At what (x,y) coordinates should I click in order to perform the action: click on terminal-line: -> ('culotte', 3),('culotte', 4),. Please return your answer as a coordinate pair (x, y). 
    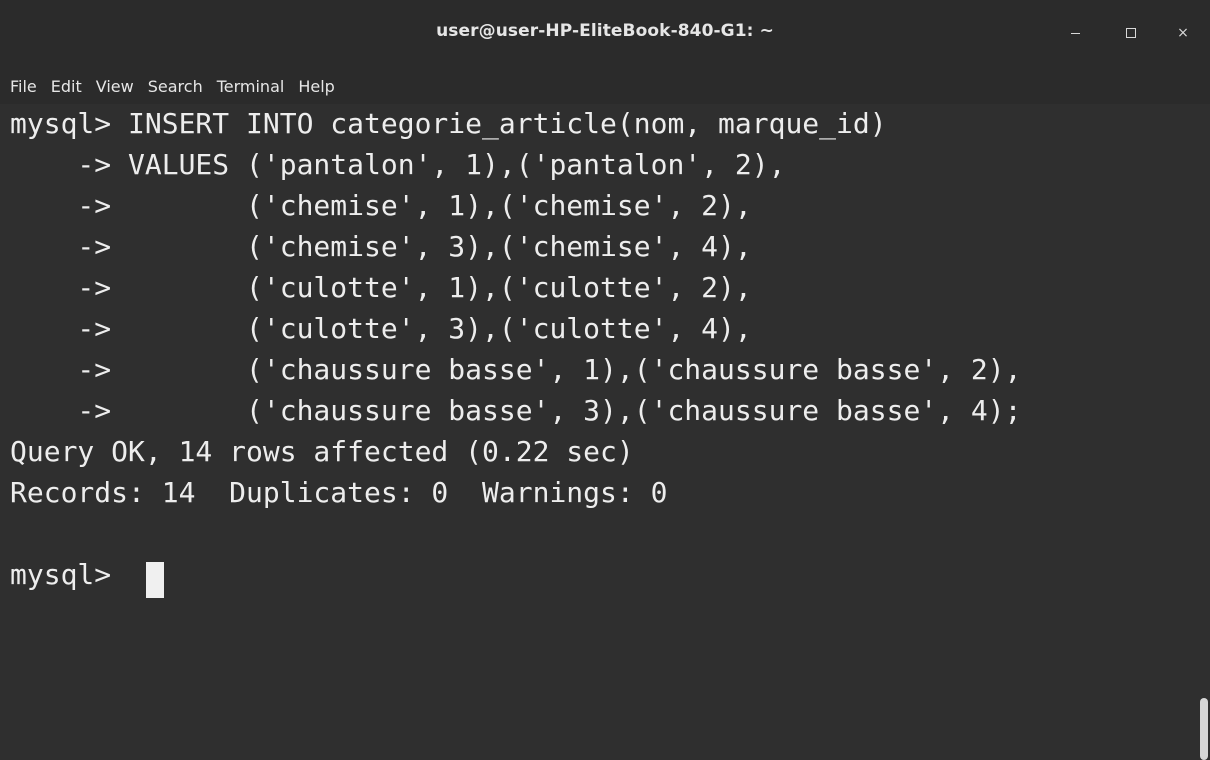
    Looking at the image, I should click on (381, 328).